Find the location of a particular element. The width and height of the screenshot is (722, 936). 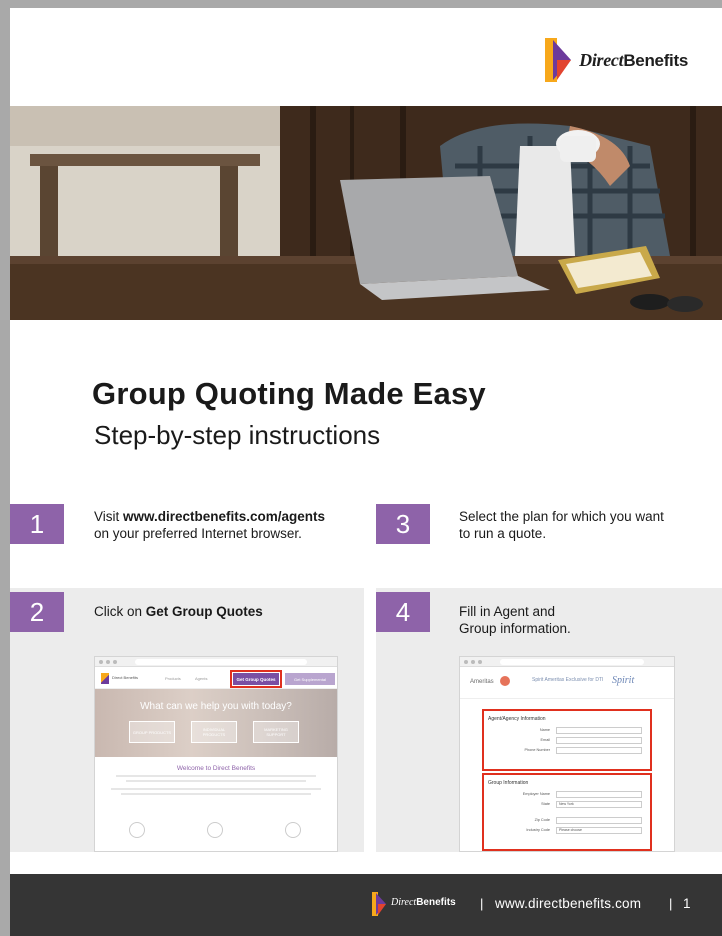

step-1-number: 1 is located at coordinates (37, 524).